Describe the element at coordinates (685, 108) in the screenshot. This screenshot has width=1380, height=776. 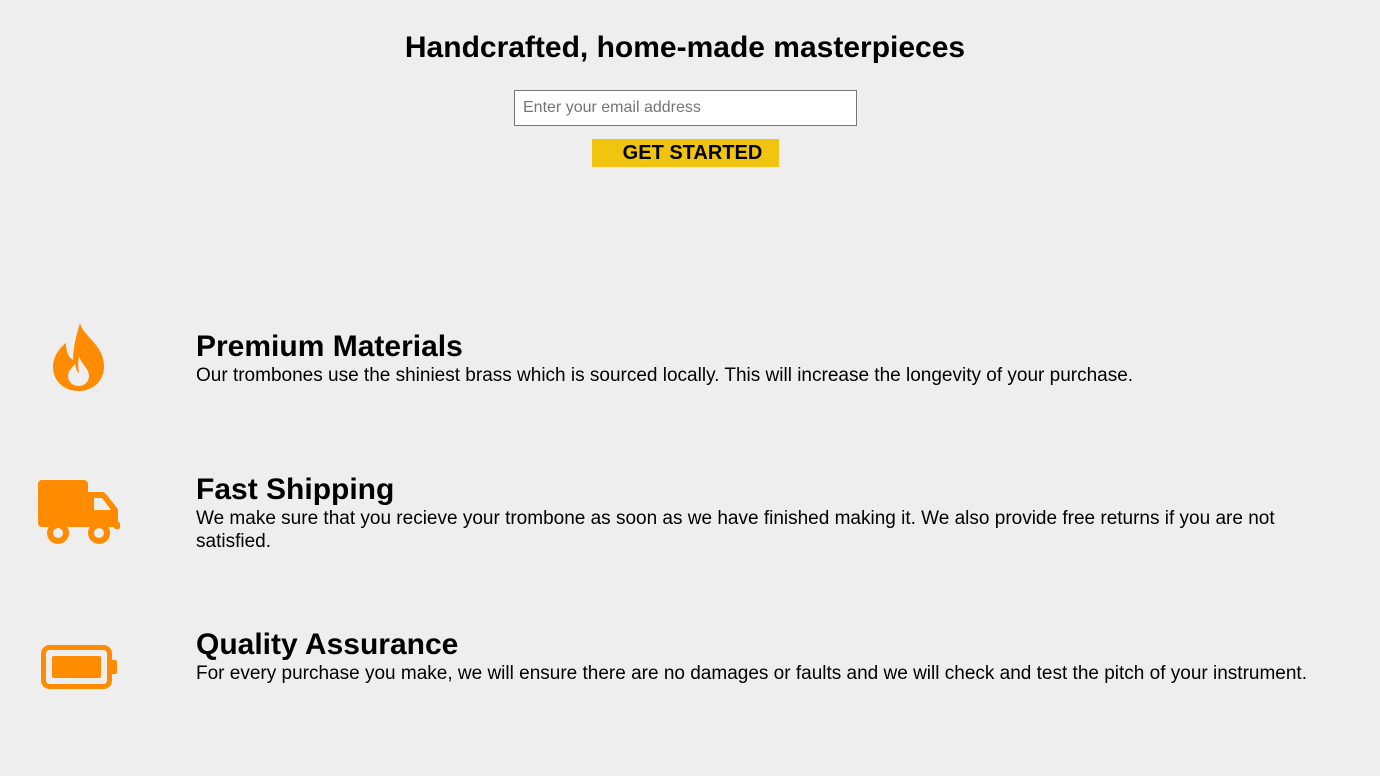
I see `email-input` at that location.